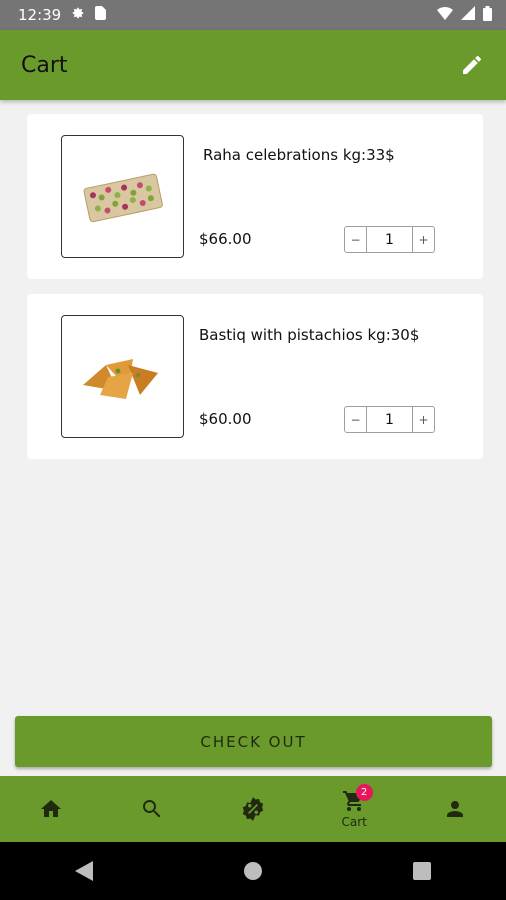 Image resolution: width=506 pixels, height=900 pixels. Describe the element at coordinates (445, 15) in the screenshot. I see `wifi-icon` at that location.